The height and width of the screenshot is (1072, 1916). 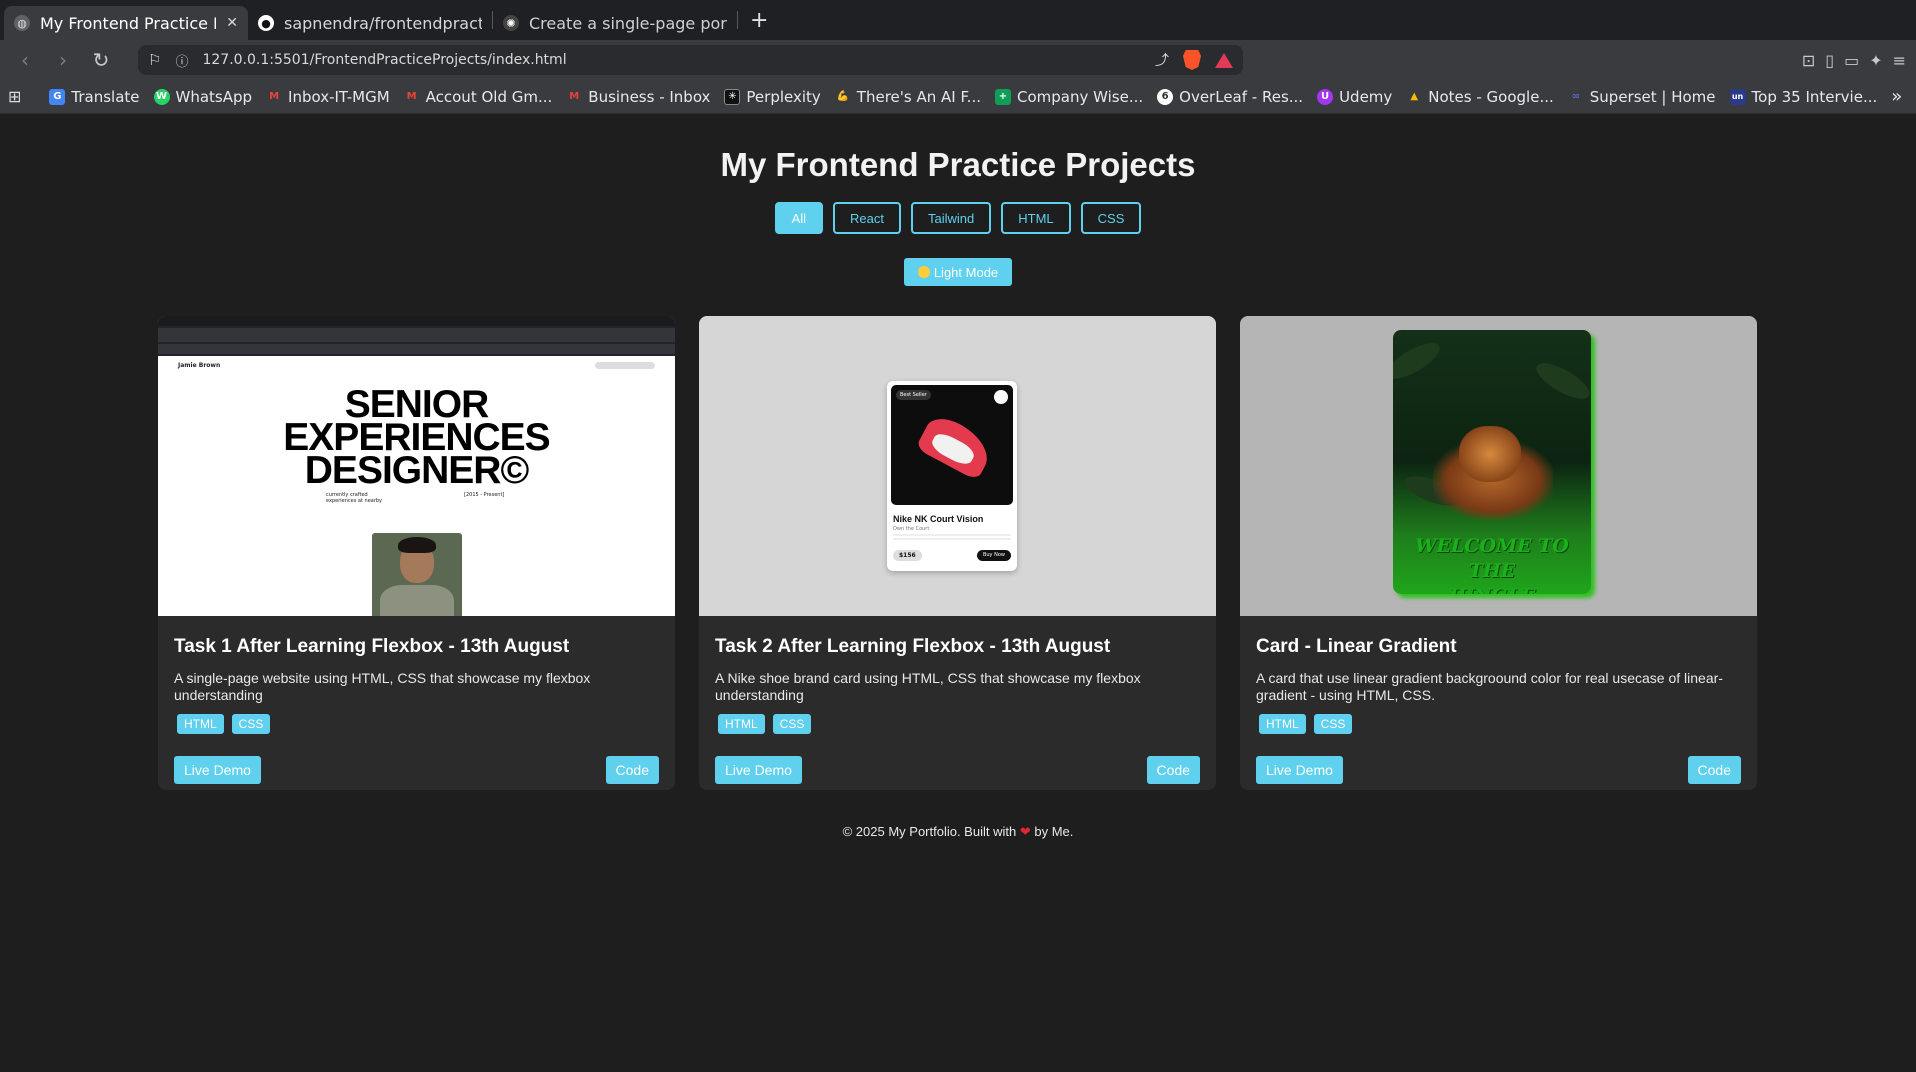 I want to click on bookmark-udemy: U Udemy, so click(x=1354, y=97).